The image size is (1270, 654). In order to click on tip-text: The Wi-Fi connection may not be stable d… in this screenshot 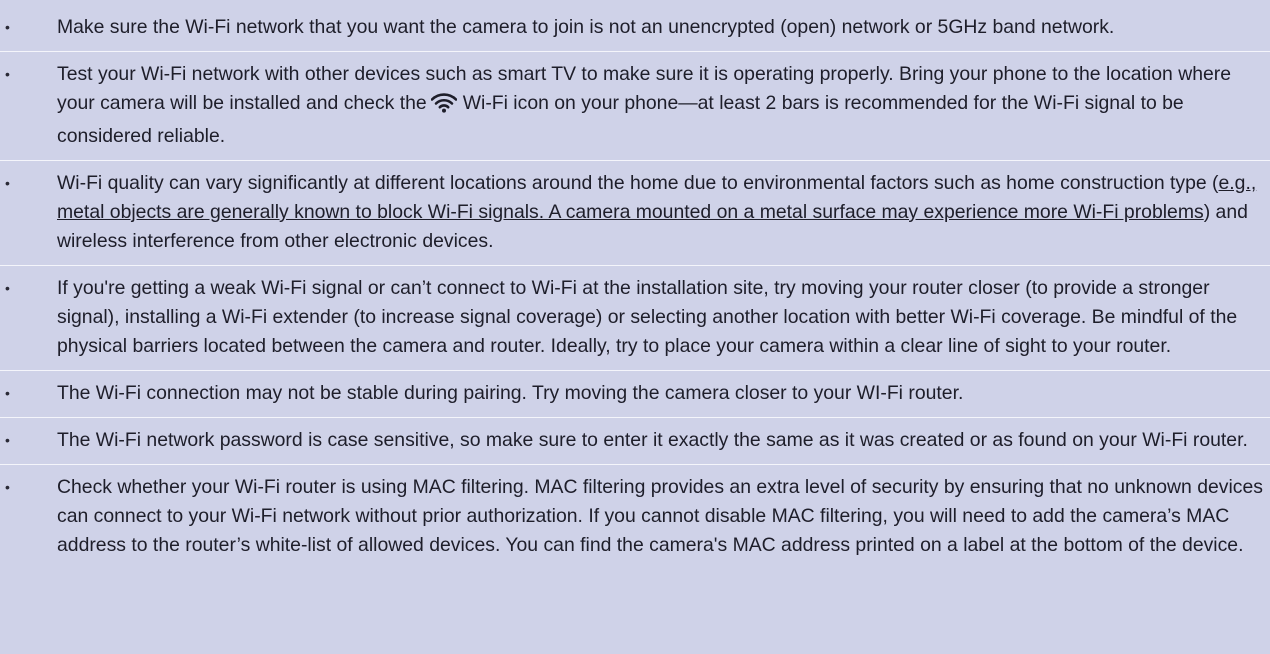, I will do `click(510, 393)`.